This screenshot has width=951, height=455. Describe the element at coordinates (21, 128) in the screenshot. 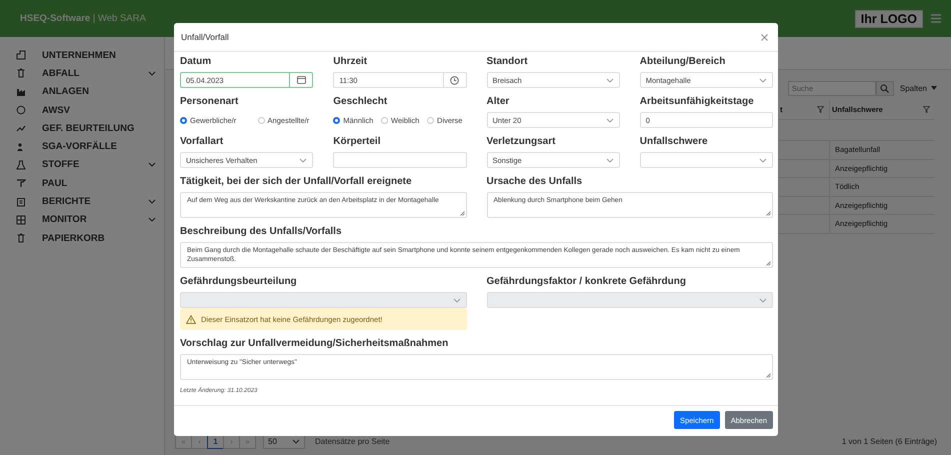

I see `chart-icon` at that location.